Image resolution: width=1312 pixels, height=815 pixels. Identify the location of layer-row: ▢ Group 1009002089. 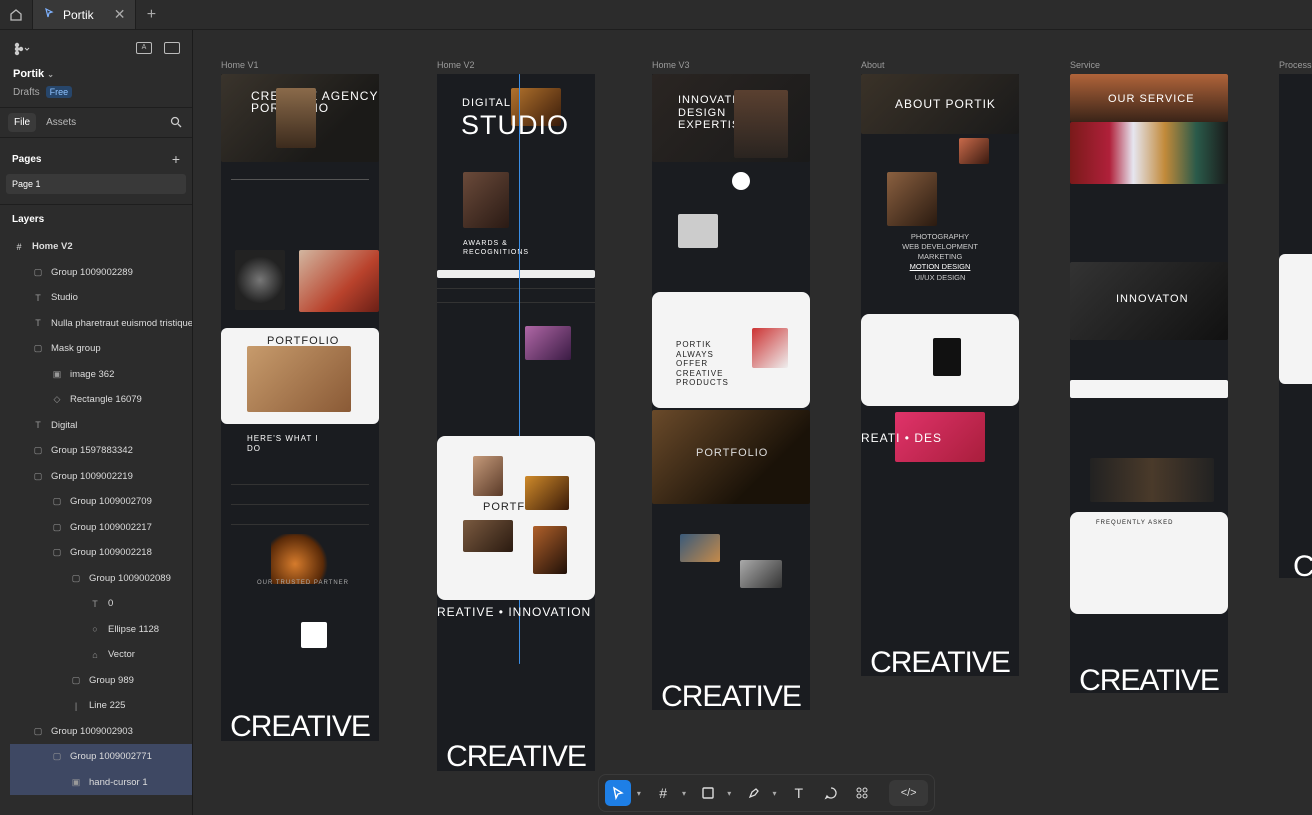
(96, 579).